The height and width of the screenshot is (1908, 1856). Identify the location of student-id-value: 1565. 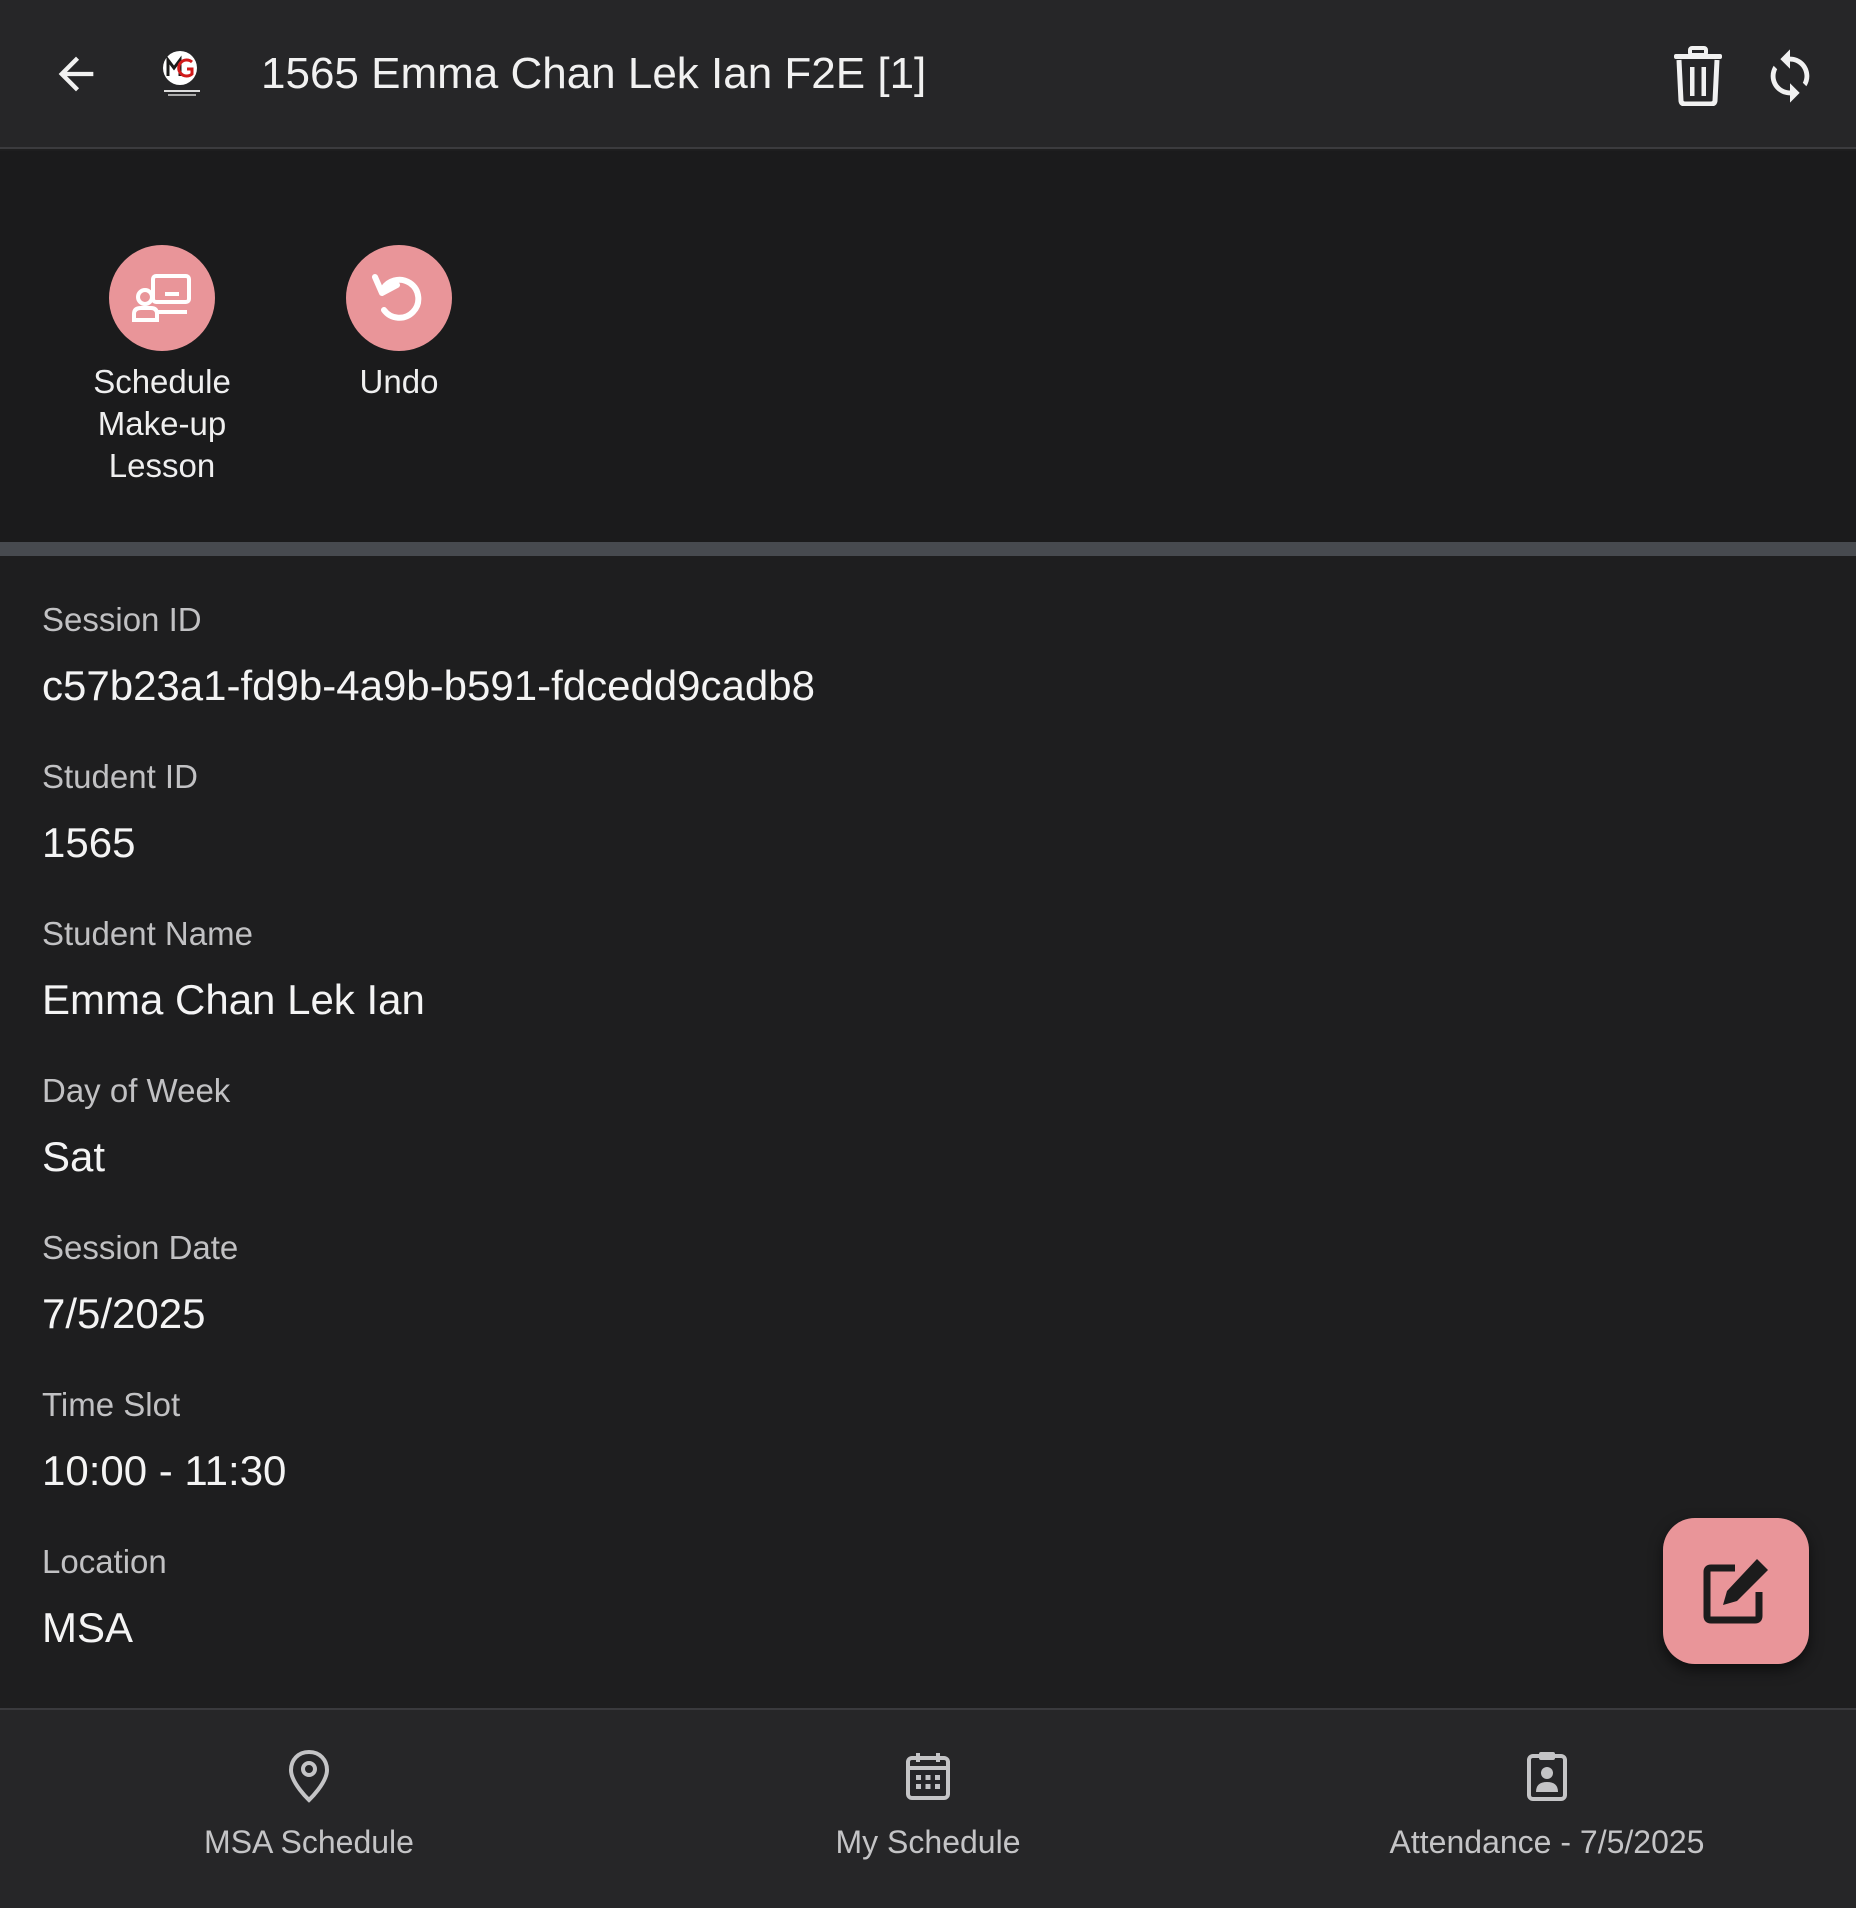
(89, 842).